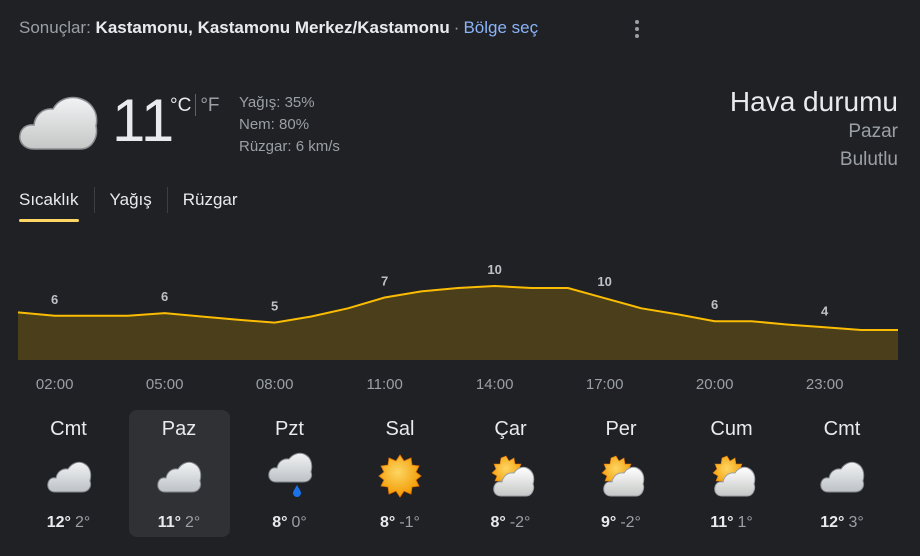 The image size is (920, 556). Describe the element at coordinates (637, 29) in the screenshot. I see `more-vert-icon` at that location.